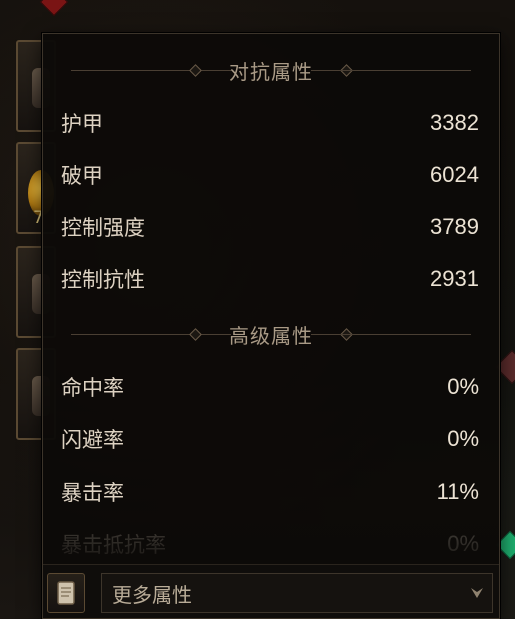 The image size is (515, 619). What do you see at coordinates (82, 124) in the screenshot?
I see `stat-label: 护甲` at bounding box center [82, 124].